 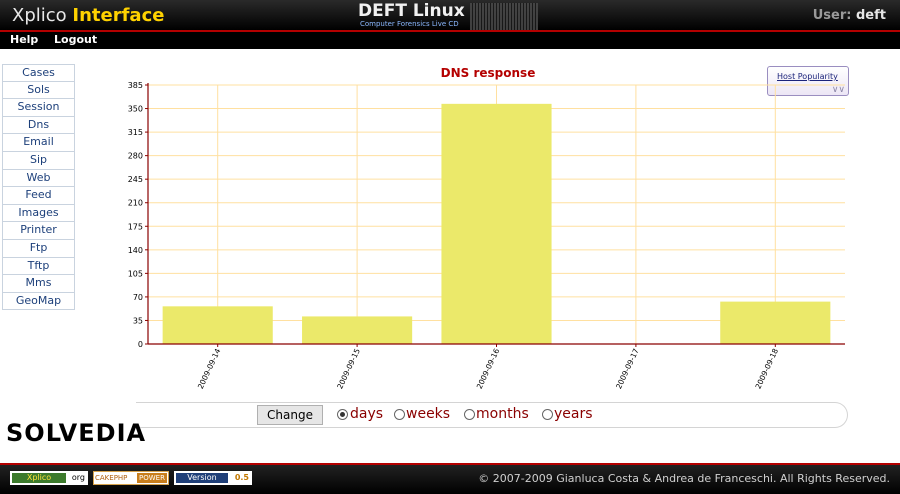 What do you see at coordinates (38, 231) in the screenshot?
I see `sidebar-item-printer: Printer` at bounding box center [38, 231].